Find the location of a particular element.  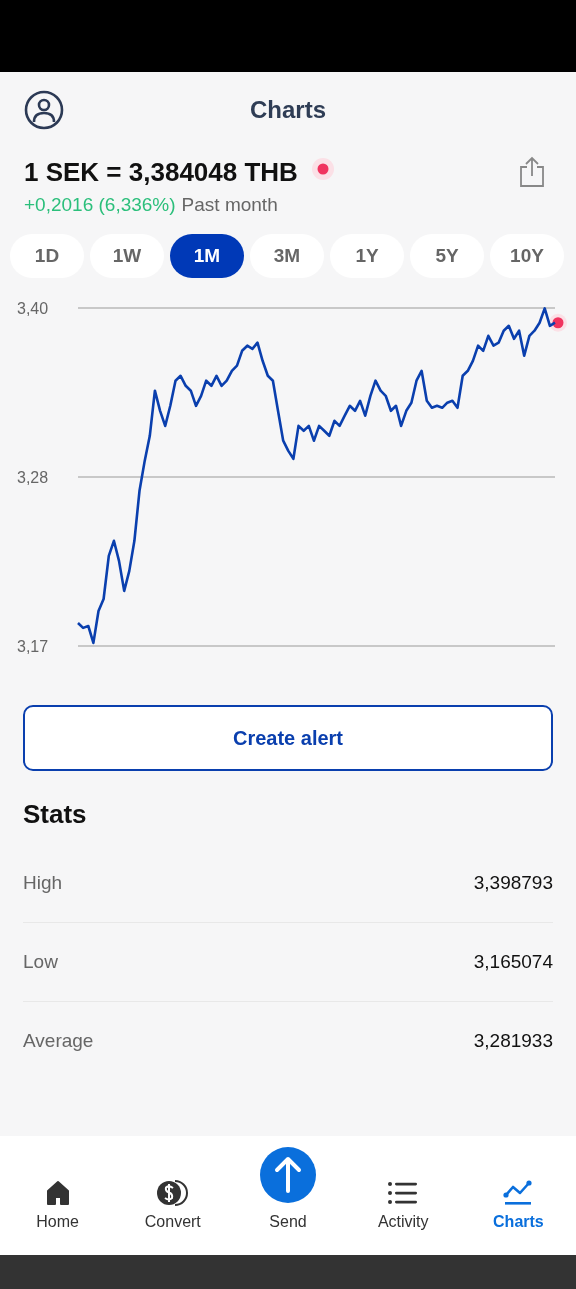

rate-change: +0,2016 (6,336%) is located at coordinates (100, 205).